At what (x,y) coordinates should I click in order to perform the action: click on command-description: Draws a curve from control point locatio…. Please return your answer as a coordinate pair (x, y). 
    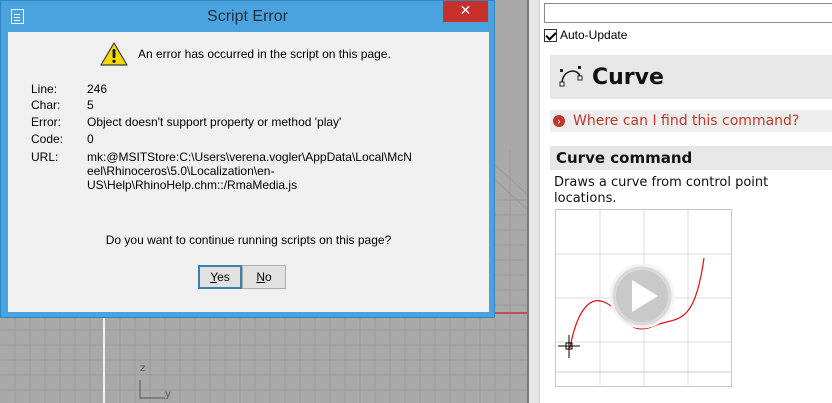
    Looking at the image, I should click on (661, 190).